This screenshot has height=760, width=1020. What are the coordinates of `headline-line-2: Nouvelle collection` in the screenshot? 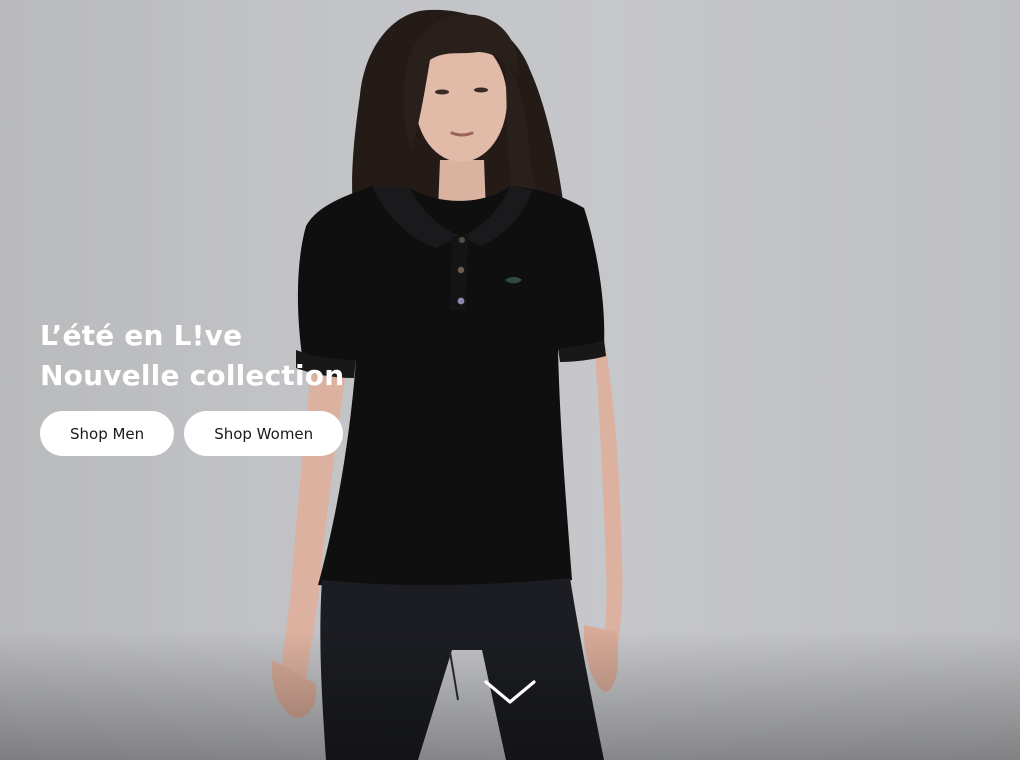 It's located at (192, 375).